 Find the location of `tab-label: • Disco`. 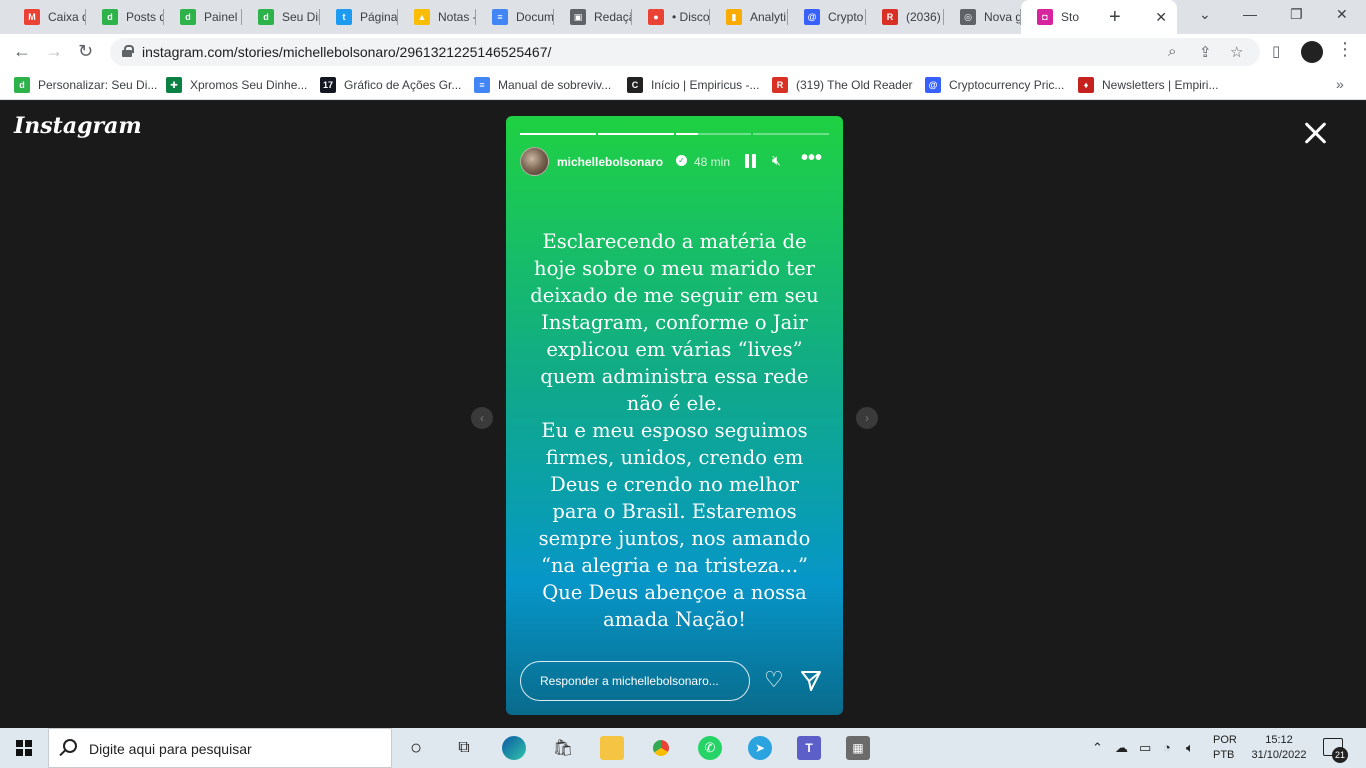

tab-label: • Disco is located at coordinates (691, 17).